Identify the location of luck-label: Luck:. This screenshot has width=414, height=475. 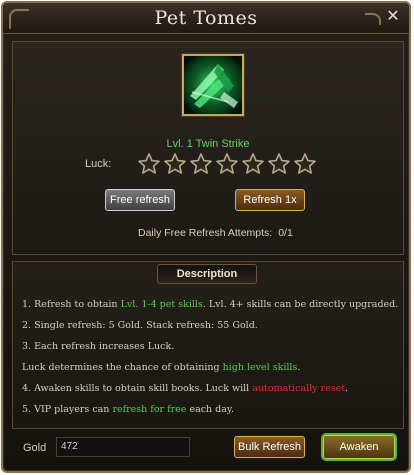
(98, 164).